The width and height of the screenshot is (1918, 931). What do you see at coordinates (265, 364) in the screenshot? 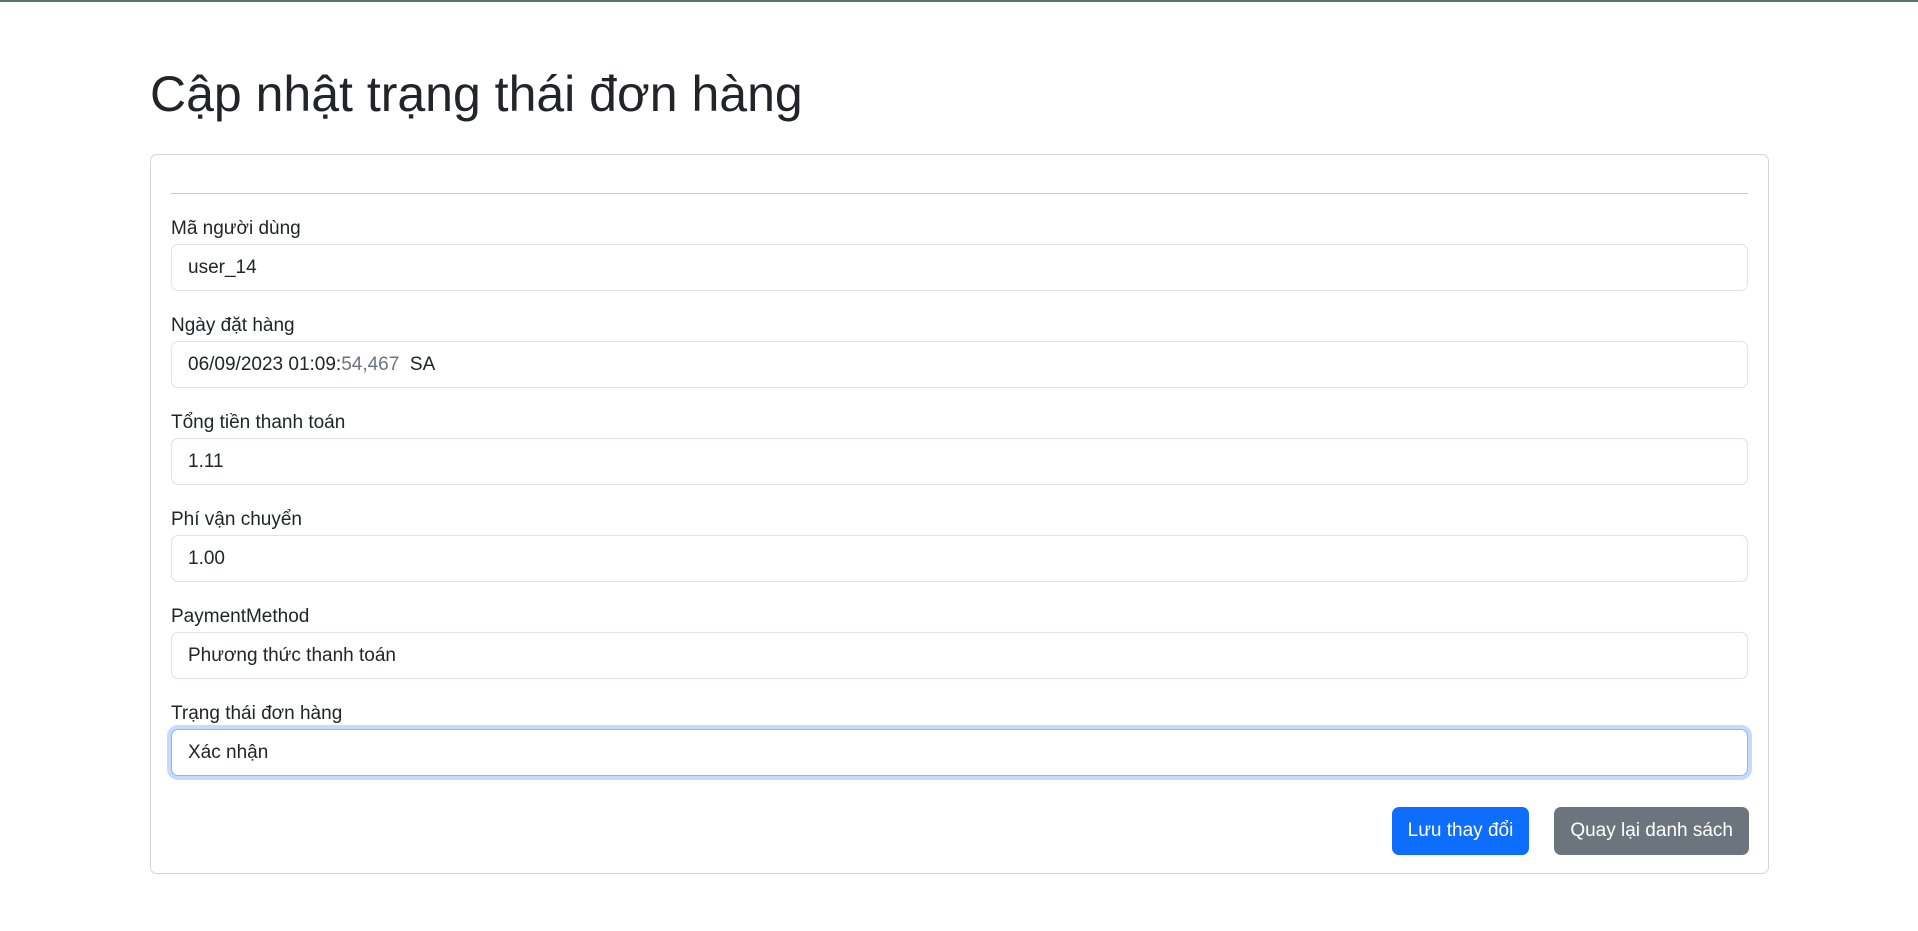
I see `order-date-main: 06/09/2023 01:09:` at bounding box center [265, 364].